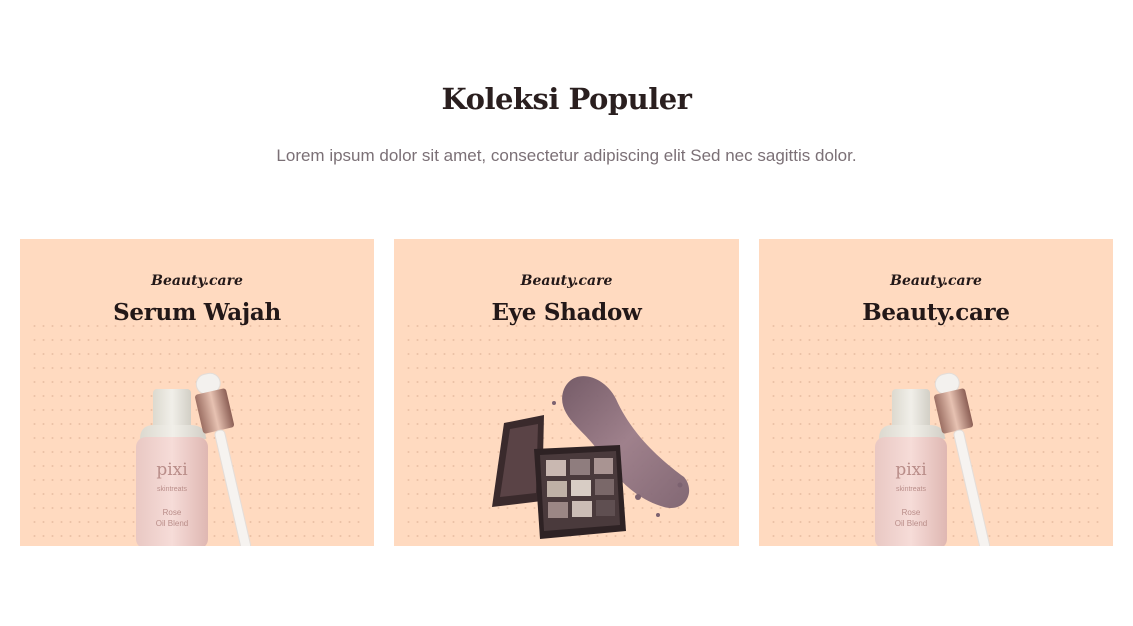 This screenshot has height=626, width=1133. I want to click on card-title: Eye Shadow, so click(566, 312).